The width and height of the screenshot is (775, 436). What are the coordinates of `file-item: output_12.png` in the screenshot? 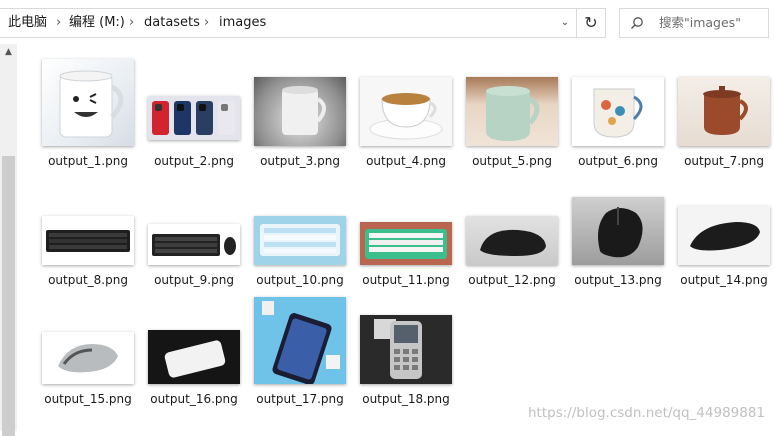 It's located at (512, 235).